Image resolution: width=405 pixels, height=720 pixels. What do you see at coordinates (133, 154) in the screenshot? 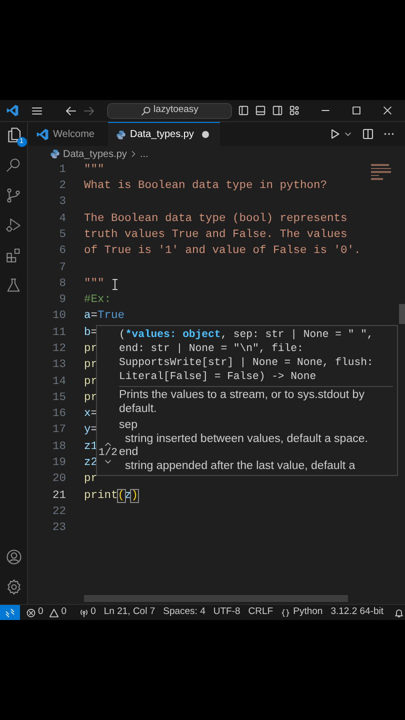
I see `chevron-right-icon` at bounding box center [133, 154].